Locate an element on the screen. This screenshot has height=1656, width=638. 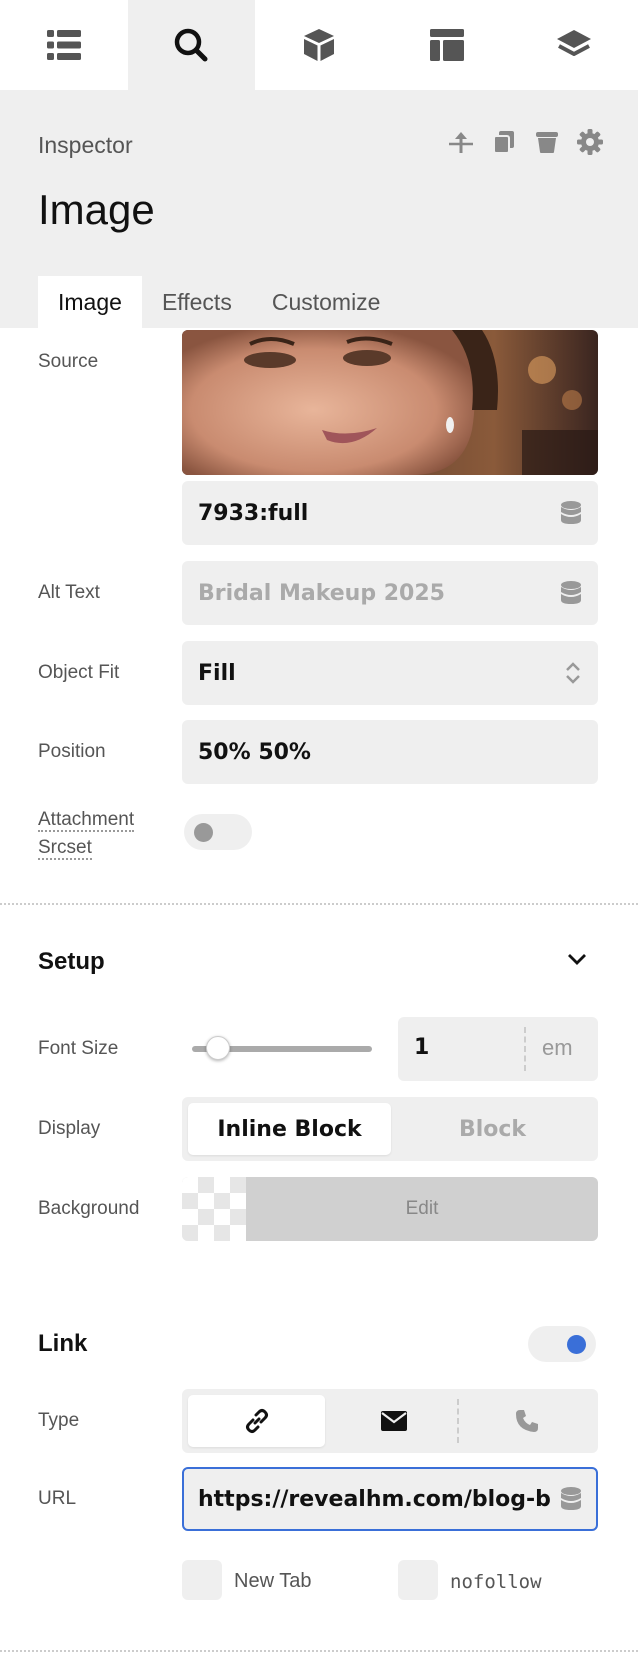
layers-icon is located at coordinates (574, 43).